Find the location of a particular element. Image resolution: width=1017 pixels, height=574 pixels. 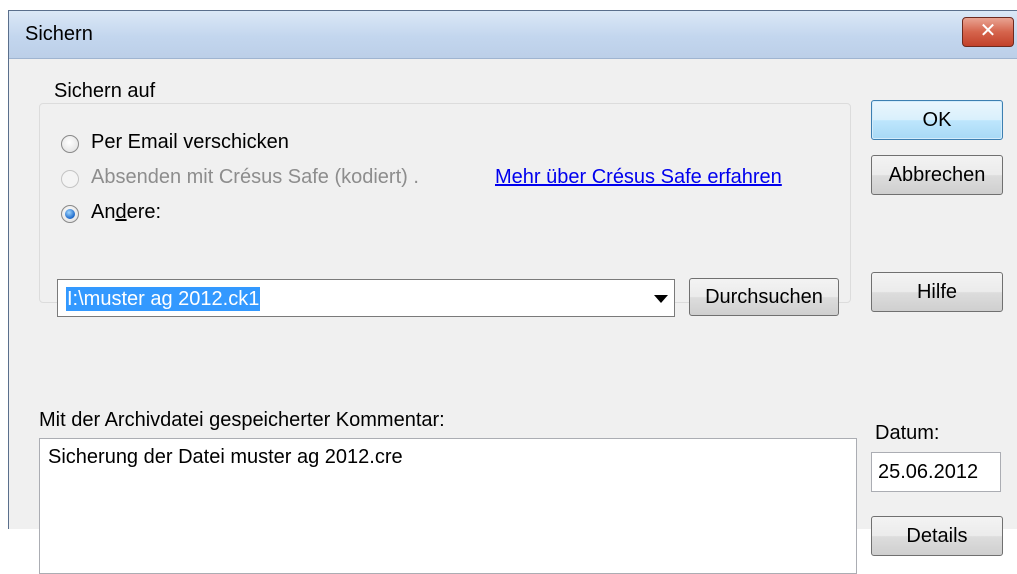

radio-other-mnemonic: d is located at coordinates (121, 212).